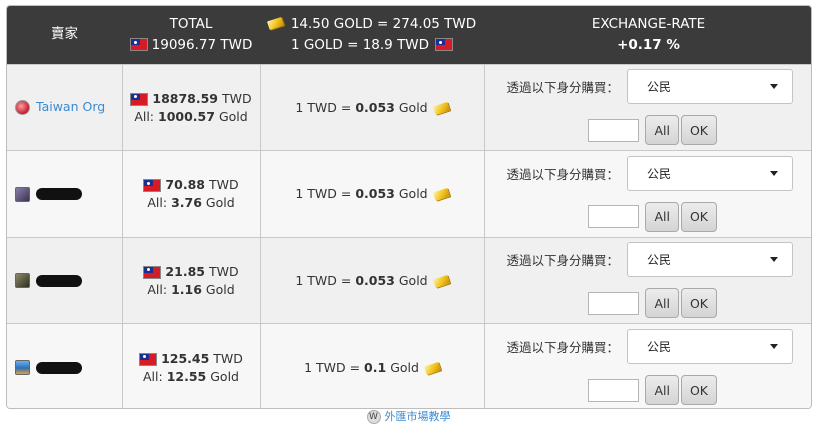 The height and width of the screenshot is (435, 817). Describe the element at coordinates (186, 289) in the screenshot. I see `all-gold-value: 1.16` at that location.